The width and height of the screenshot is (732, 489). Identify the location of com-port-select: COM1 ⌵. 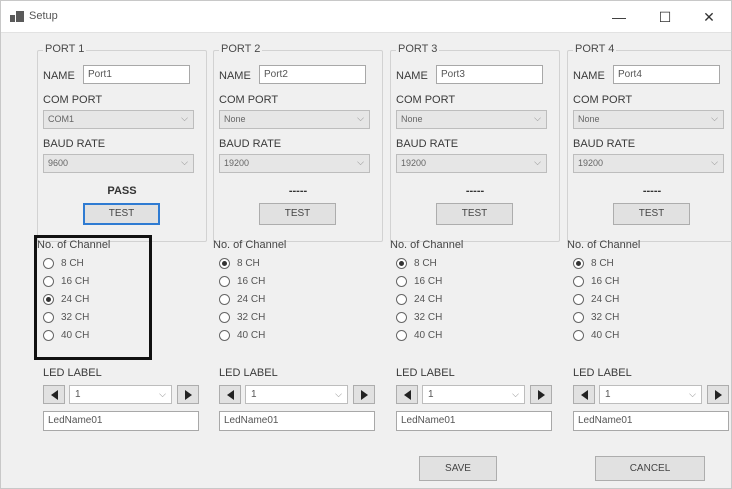
(118, 119).